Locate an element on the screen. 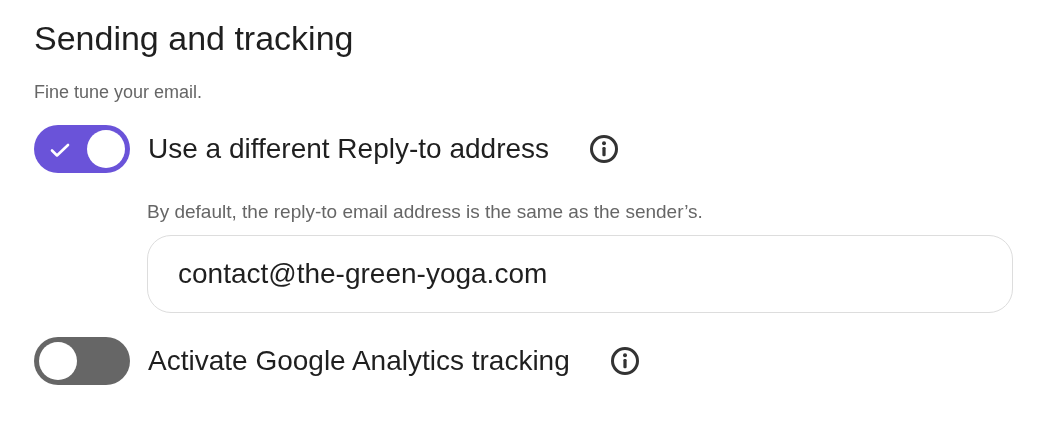 The image size is (1048, 422). setting-label: Use a different Reply-to address is located at coordinates (349, 149).